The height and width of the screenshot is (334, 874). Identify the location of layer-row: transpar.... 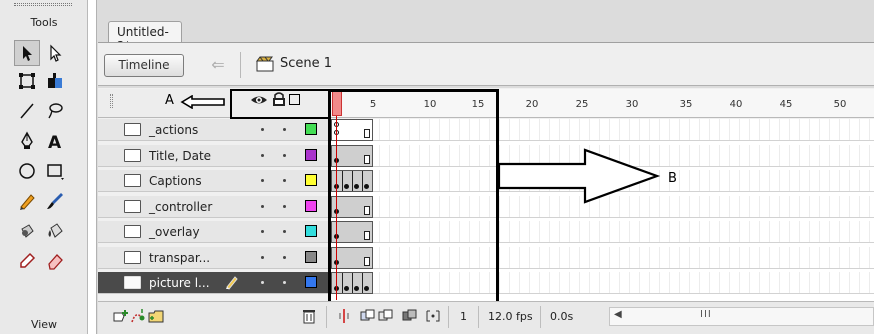
(214, 257).